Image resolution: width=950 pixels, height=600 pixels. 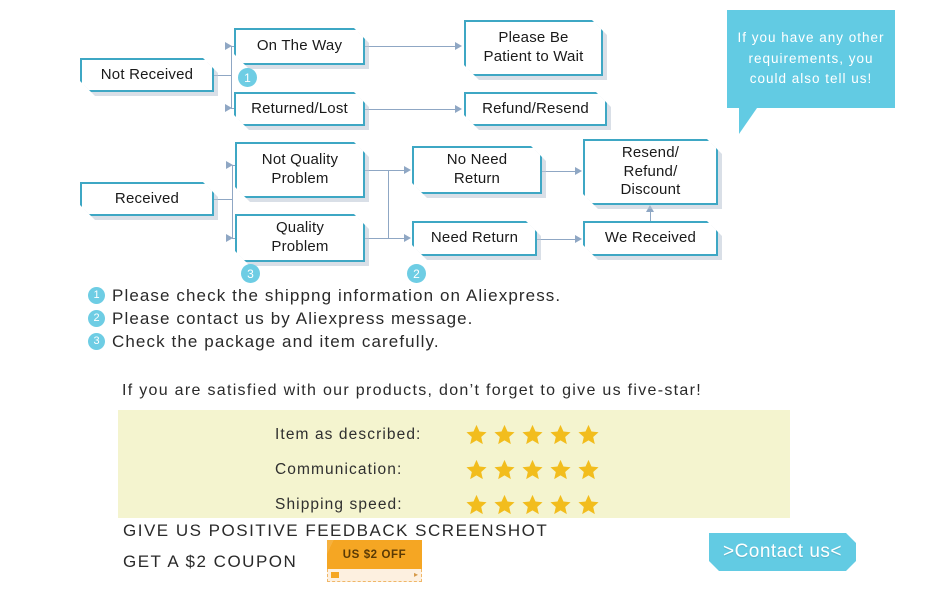 I want to click on flow-node-label: On The Way, so click(x=299, y=46).